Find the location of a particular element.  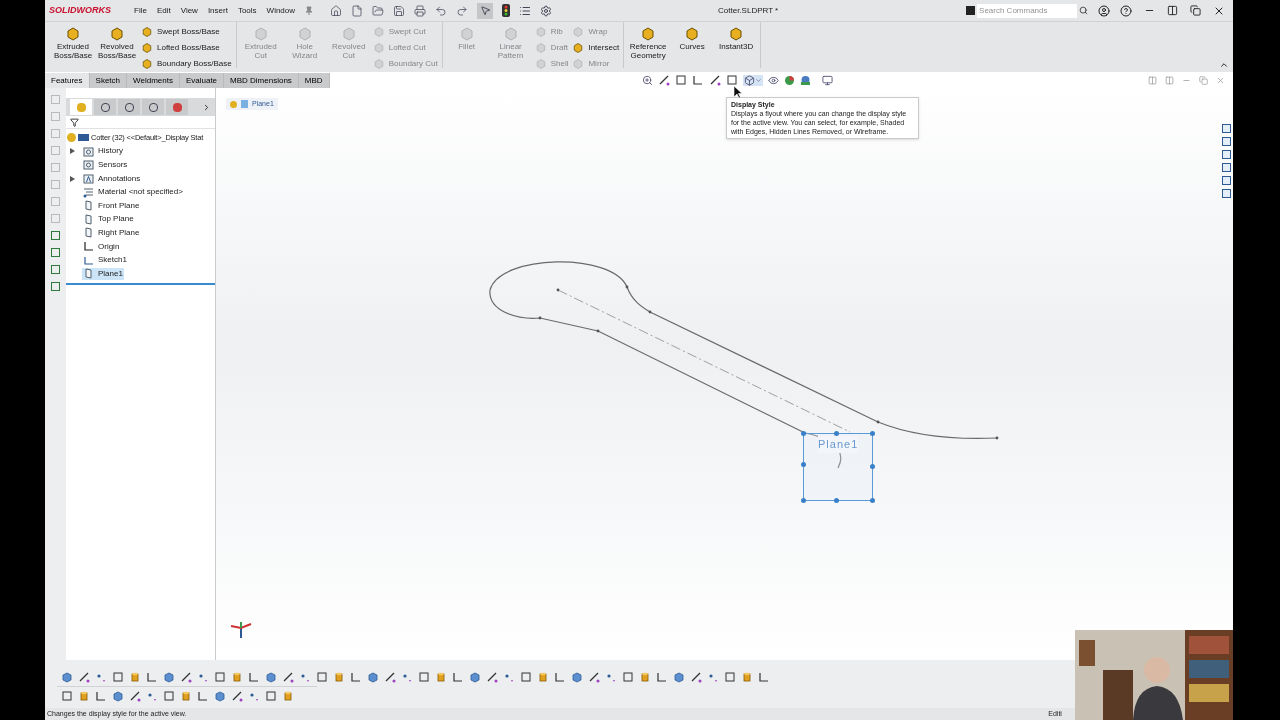

settings-icon is located at coordinates (546, 10).